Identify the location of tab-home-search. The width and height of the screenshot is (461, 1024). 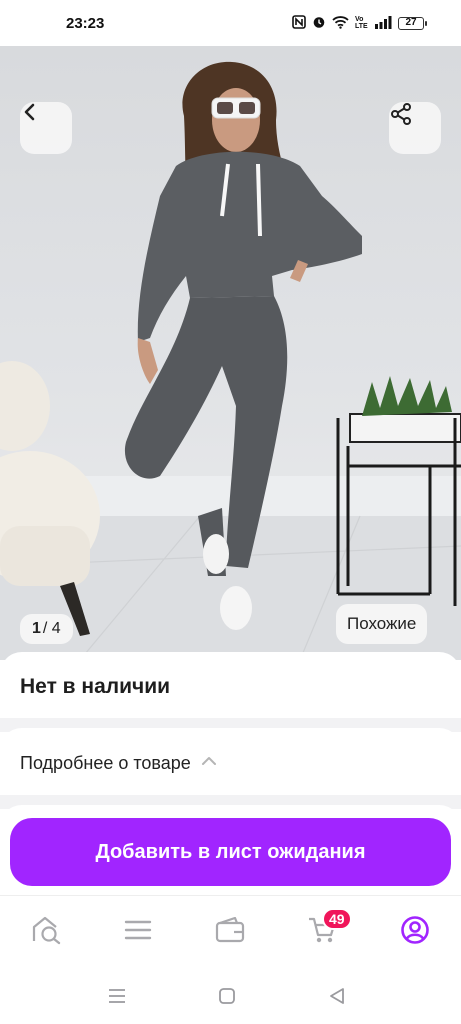
(47, 932).